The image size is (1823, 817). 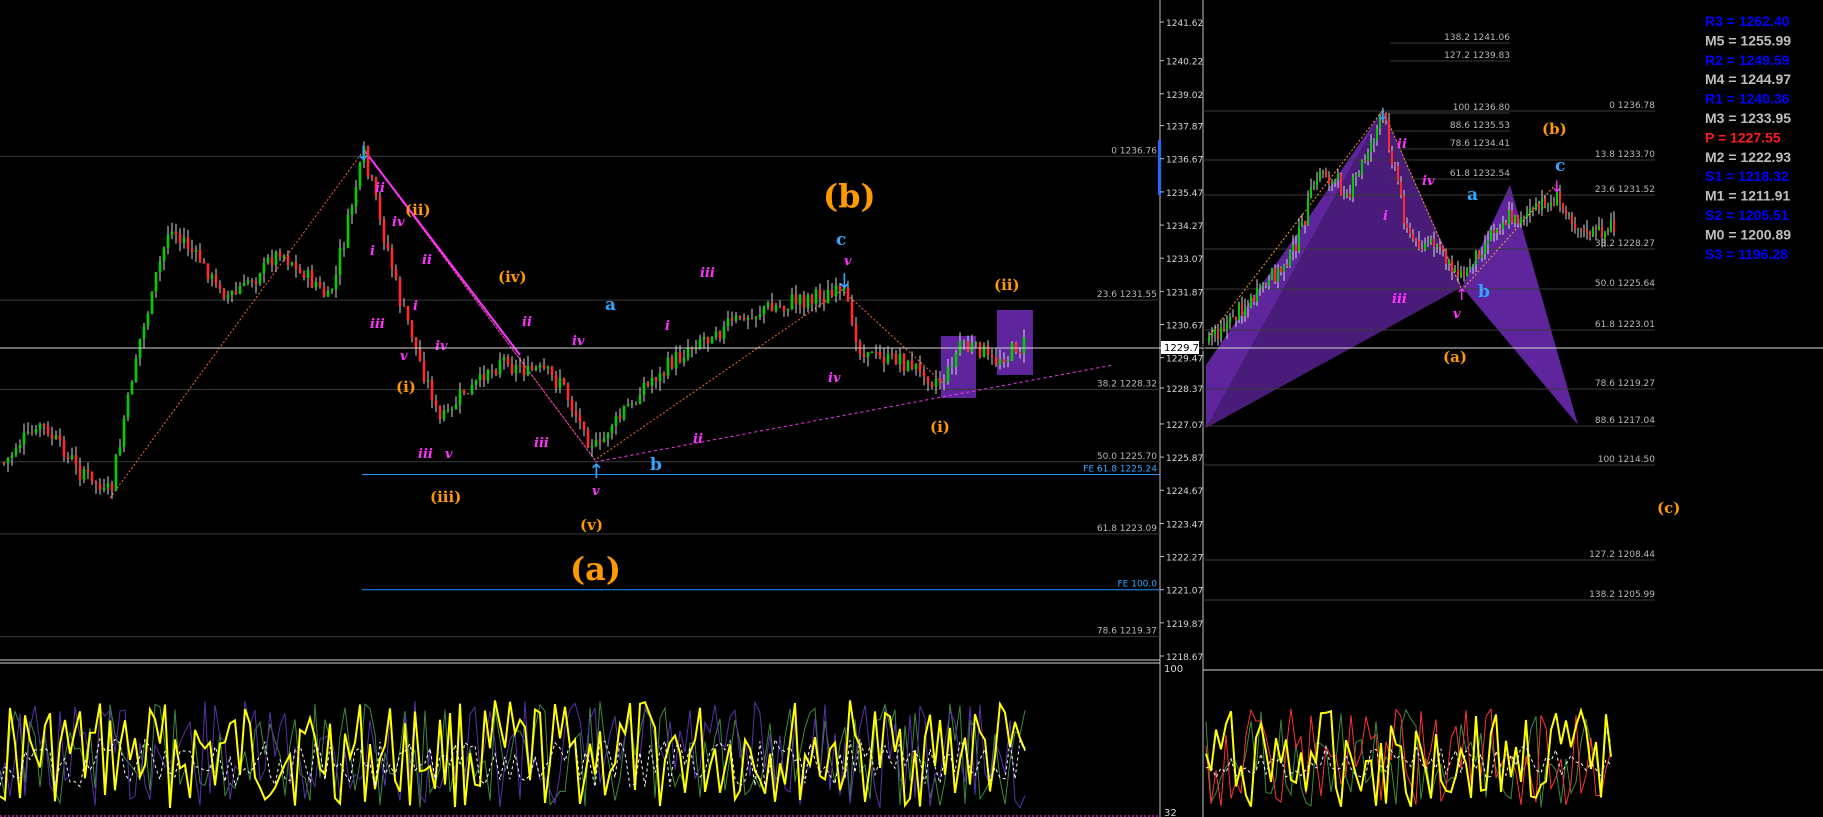 What do you see at coordinates (1184, 390) in the screenshot?
I see `price-tick-label: 1228.37` at bounding box center [1184, 390].